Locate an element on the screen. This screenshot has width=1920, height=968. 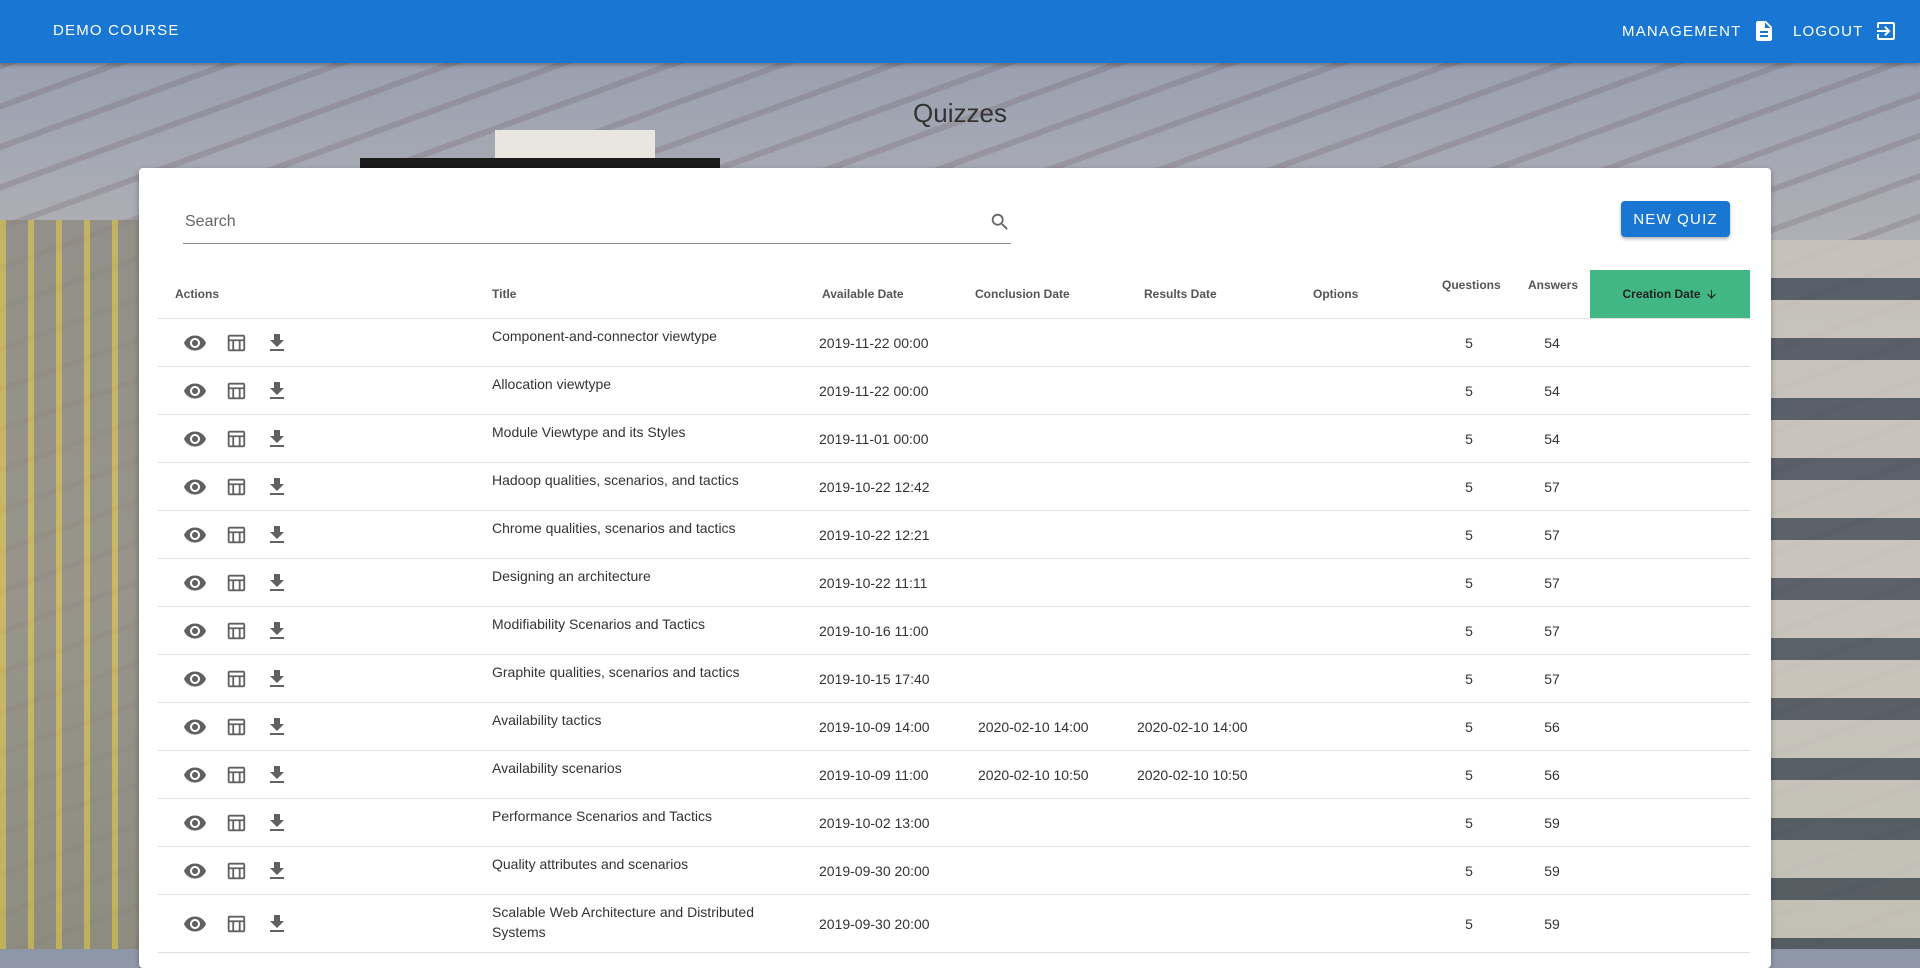
search-icon is located at coordinates (1000, 222).